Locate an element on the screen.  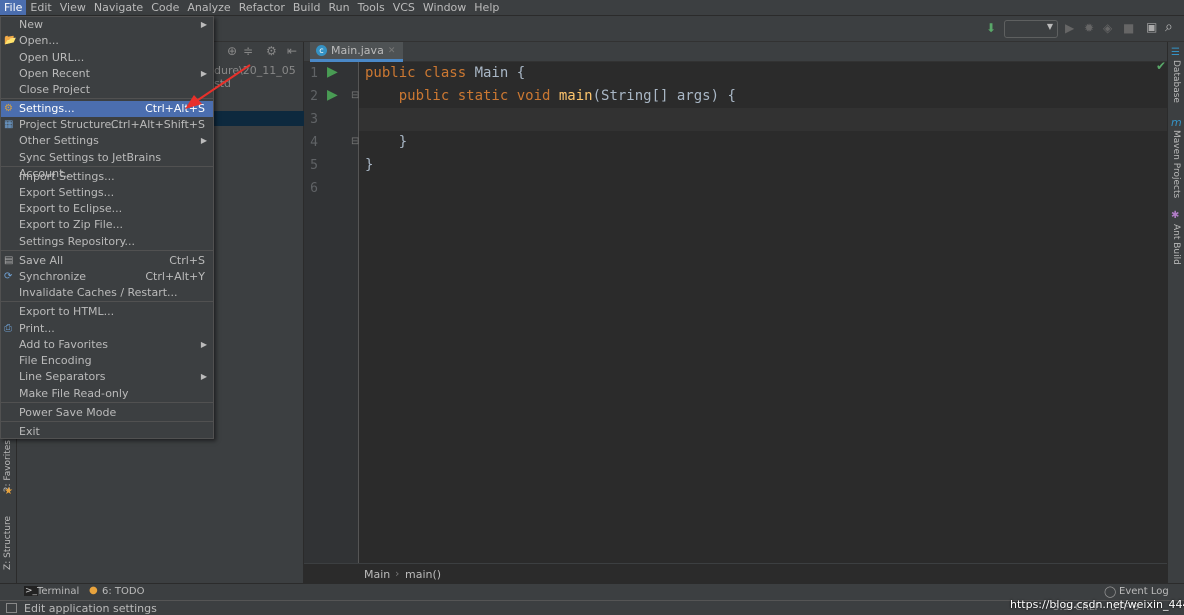
locate-icon: ⊕ is located at coordinates (232, 51).